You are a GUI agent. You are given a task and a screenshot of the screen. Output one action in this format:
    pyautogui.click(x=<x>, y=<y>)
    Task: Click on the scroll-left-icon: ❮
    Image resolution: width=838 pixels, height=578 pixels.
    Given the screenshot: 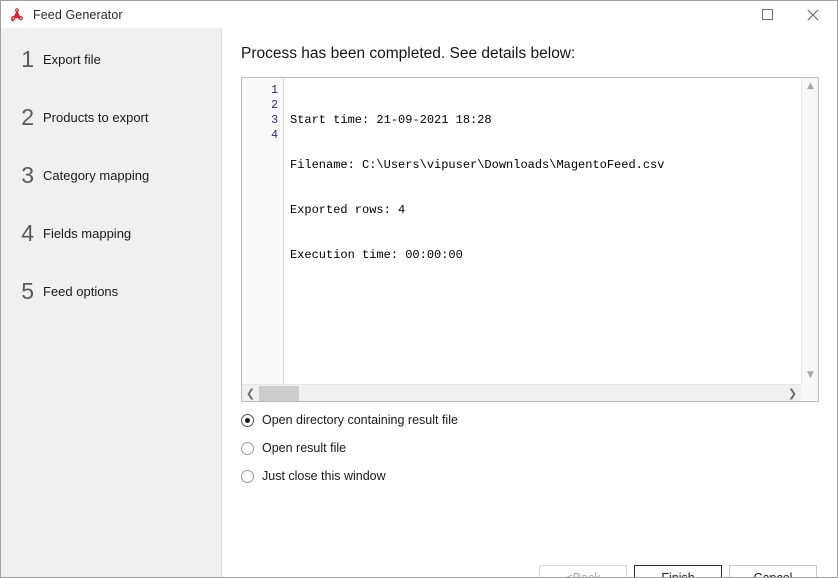 What is the action you would take?
    pyautogui.click(x=250, y=393)
    